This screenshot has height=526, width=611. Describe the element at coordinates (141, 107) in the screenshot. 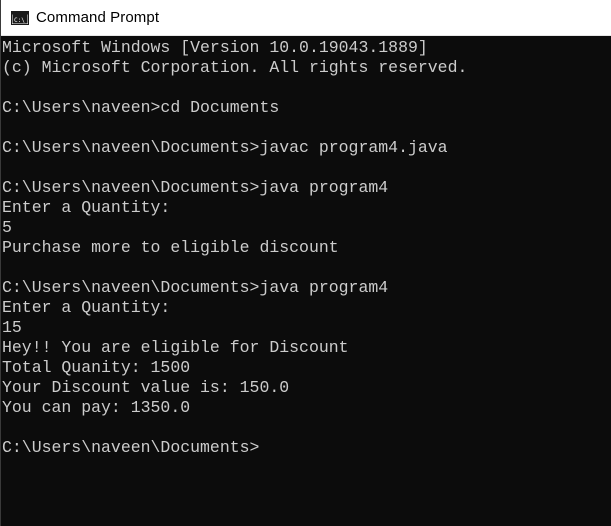

I see `console-line: C:\Users\naveen>cd Documents` at that location.